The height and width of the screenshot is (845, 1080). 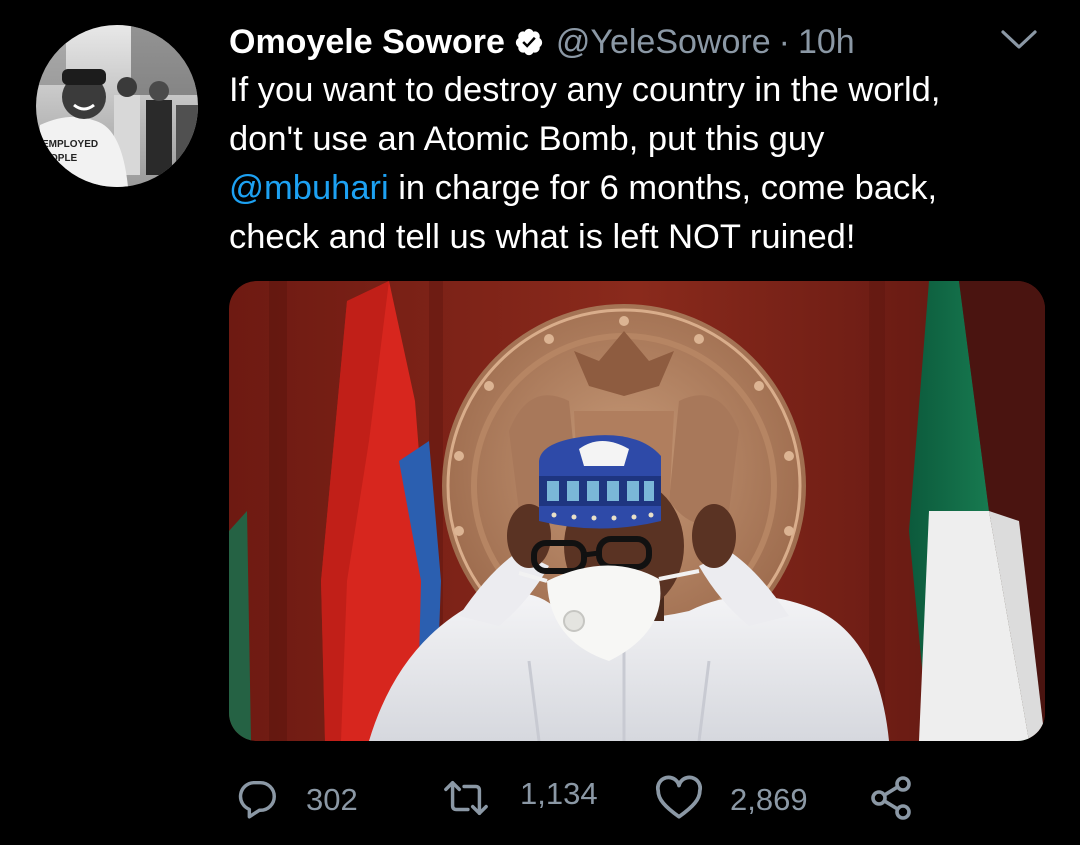 I want to click on tweet-header: Omoyele Sowore @YeleSowore · 10h, so click(x=542, y=42).